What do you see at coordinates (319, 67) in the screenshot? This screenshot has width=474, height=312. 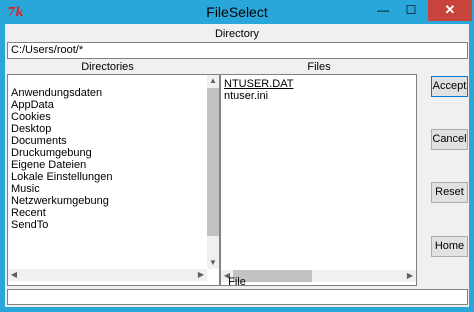 I see `files-label: Files` at bounding box center [319, 67].